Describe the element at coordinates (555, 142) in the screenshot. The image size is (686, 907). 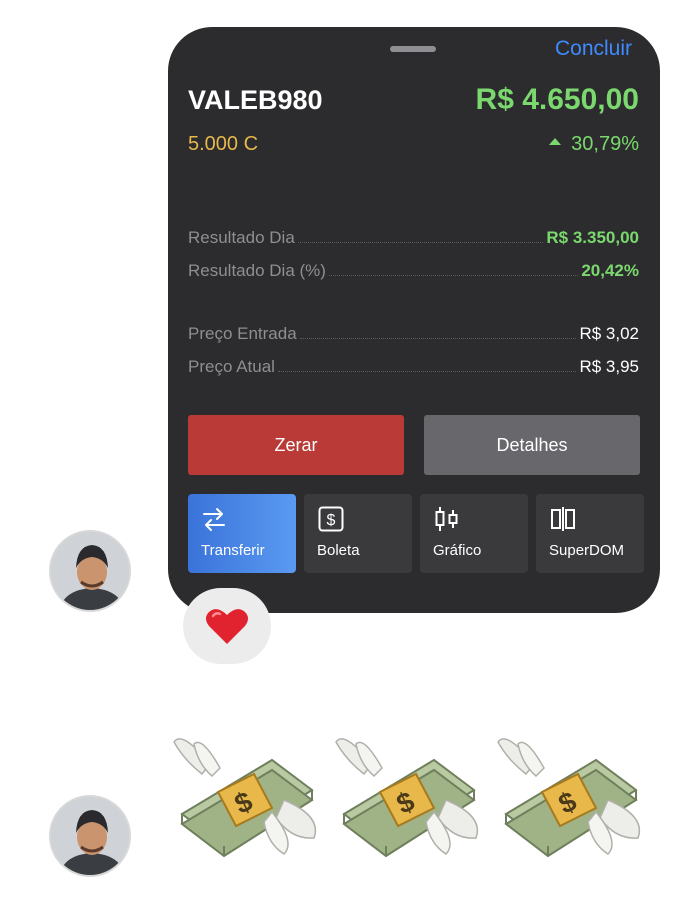
I see `up-arrow-icon` at that location.